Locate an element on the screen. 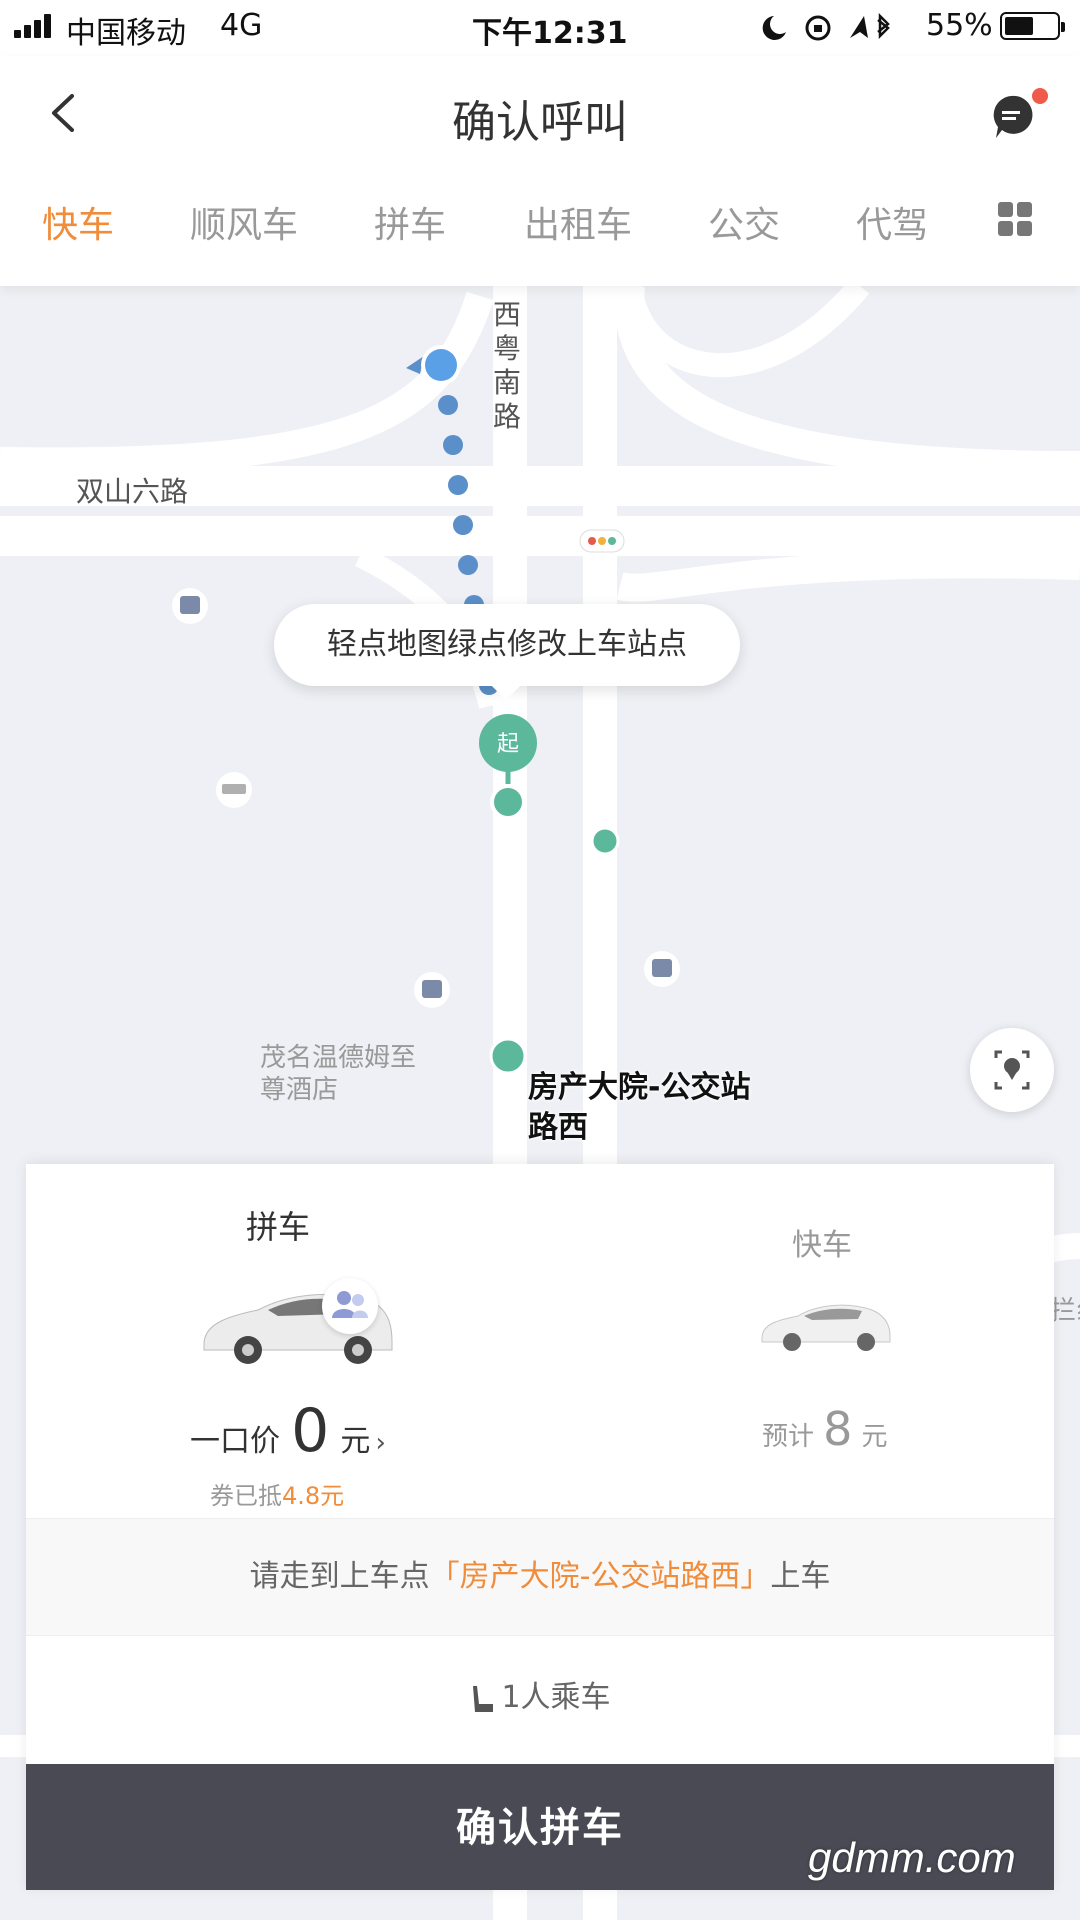 Image resolution: width=1080 pixels, height=1920 pixels. chat-bubble-icon is located at coordinates (1013, 116).